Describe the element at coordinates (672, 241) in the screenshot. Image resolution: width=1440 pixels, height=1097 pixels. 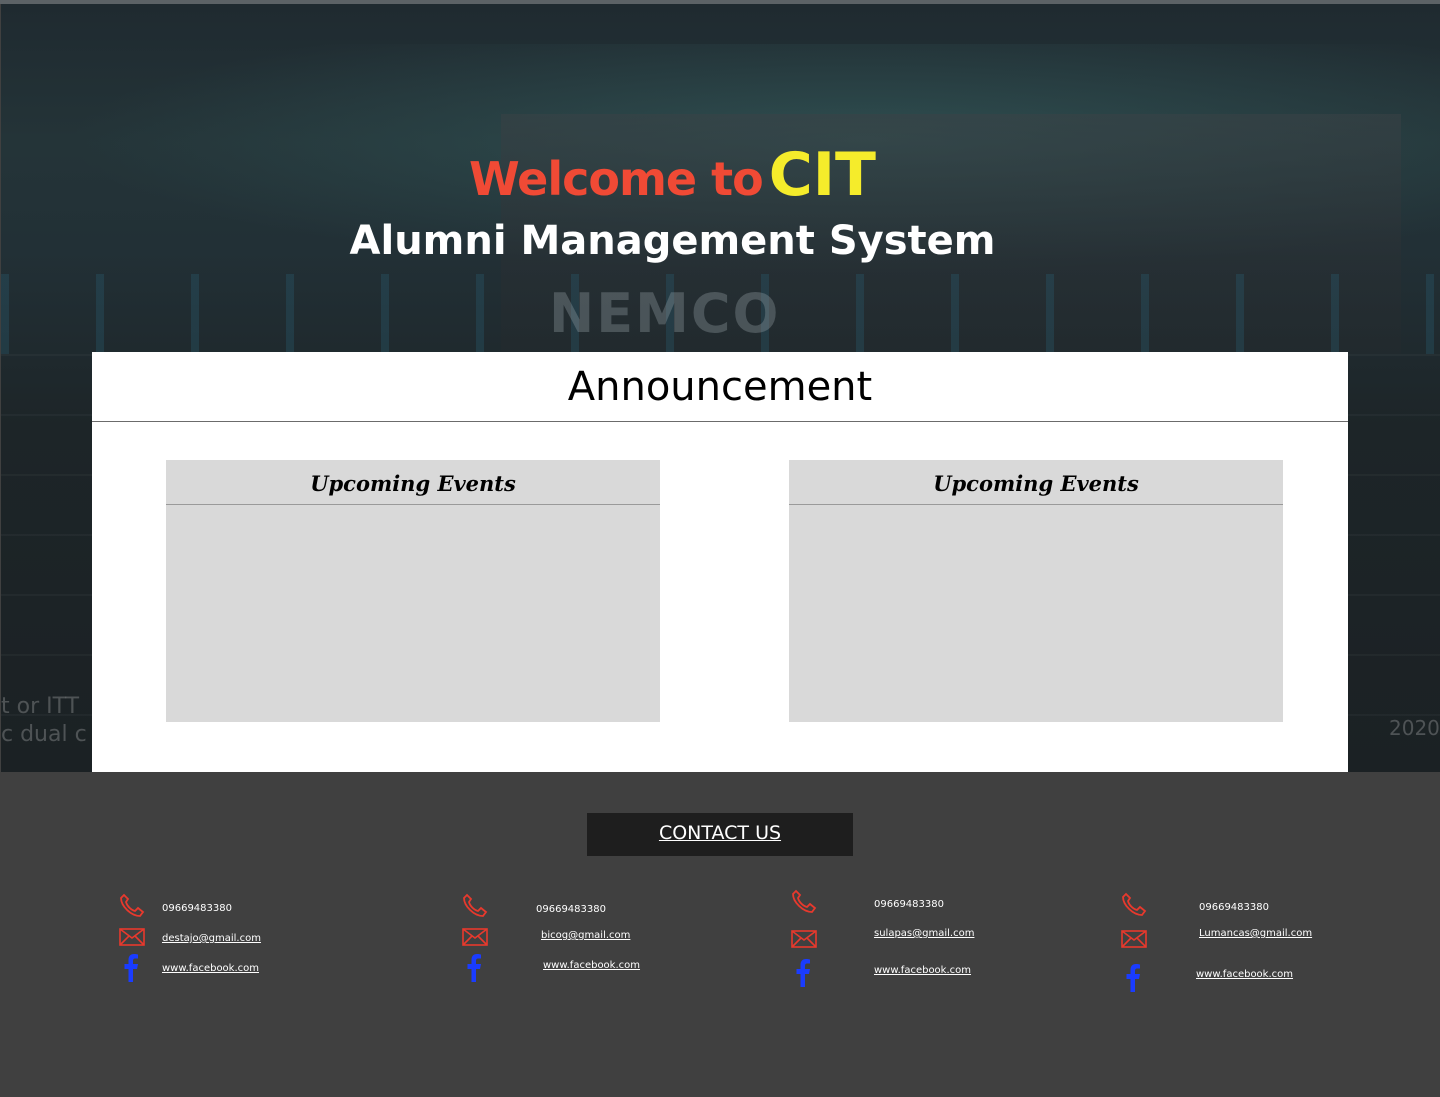
I see `page-subtitle: Alumni Management System` at that location.